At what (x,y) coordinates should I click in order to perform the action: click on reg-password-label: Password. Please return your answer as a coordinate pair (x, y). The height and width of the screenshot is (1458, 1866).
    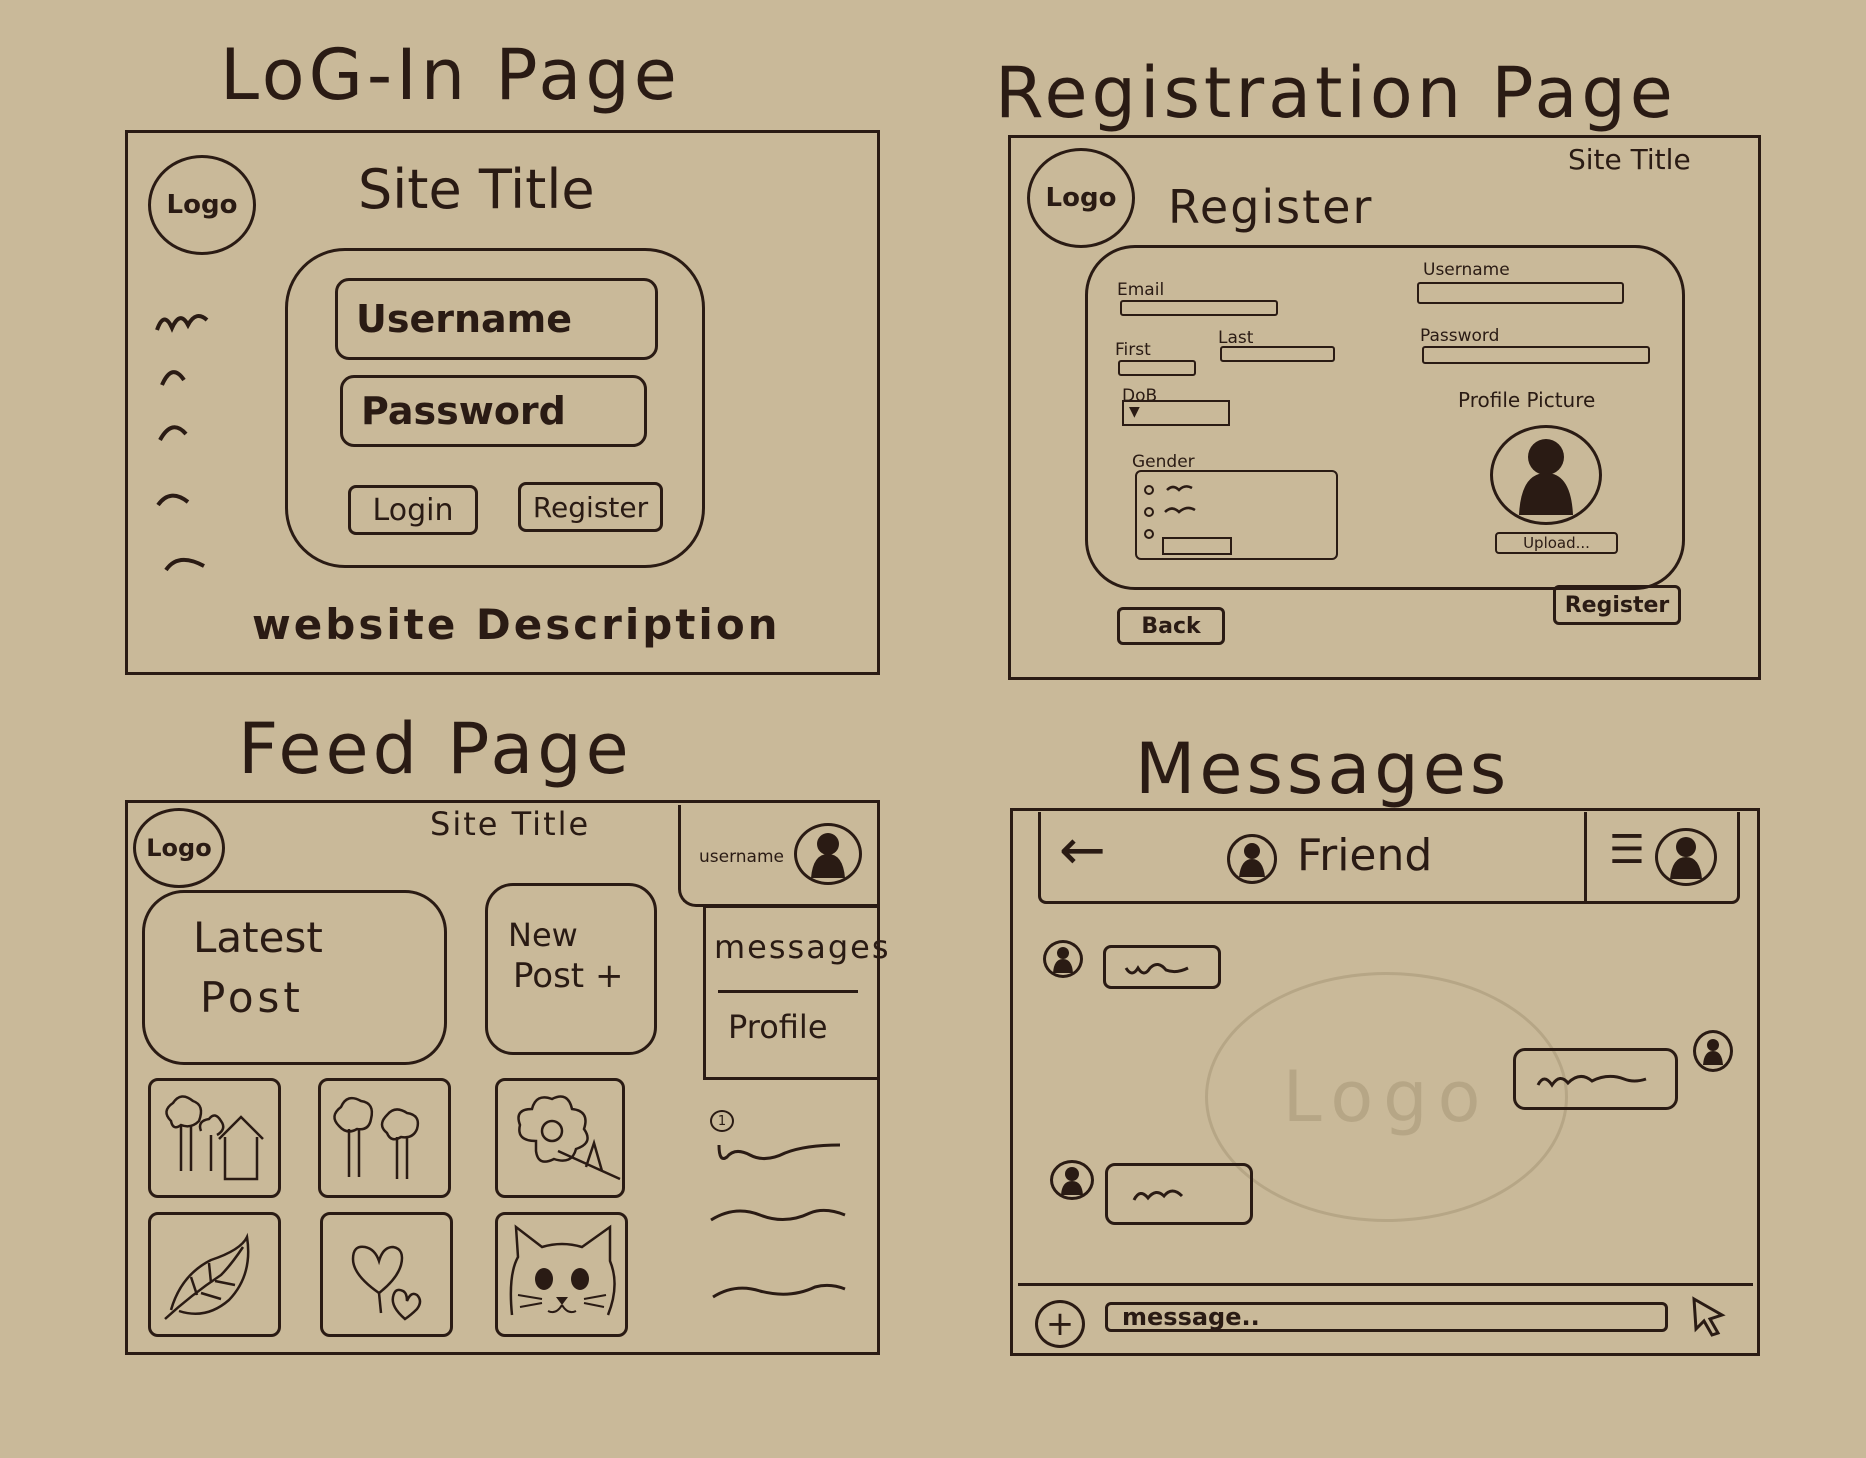
    Looking at the image, I should click on (1460, 336).